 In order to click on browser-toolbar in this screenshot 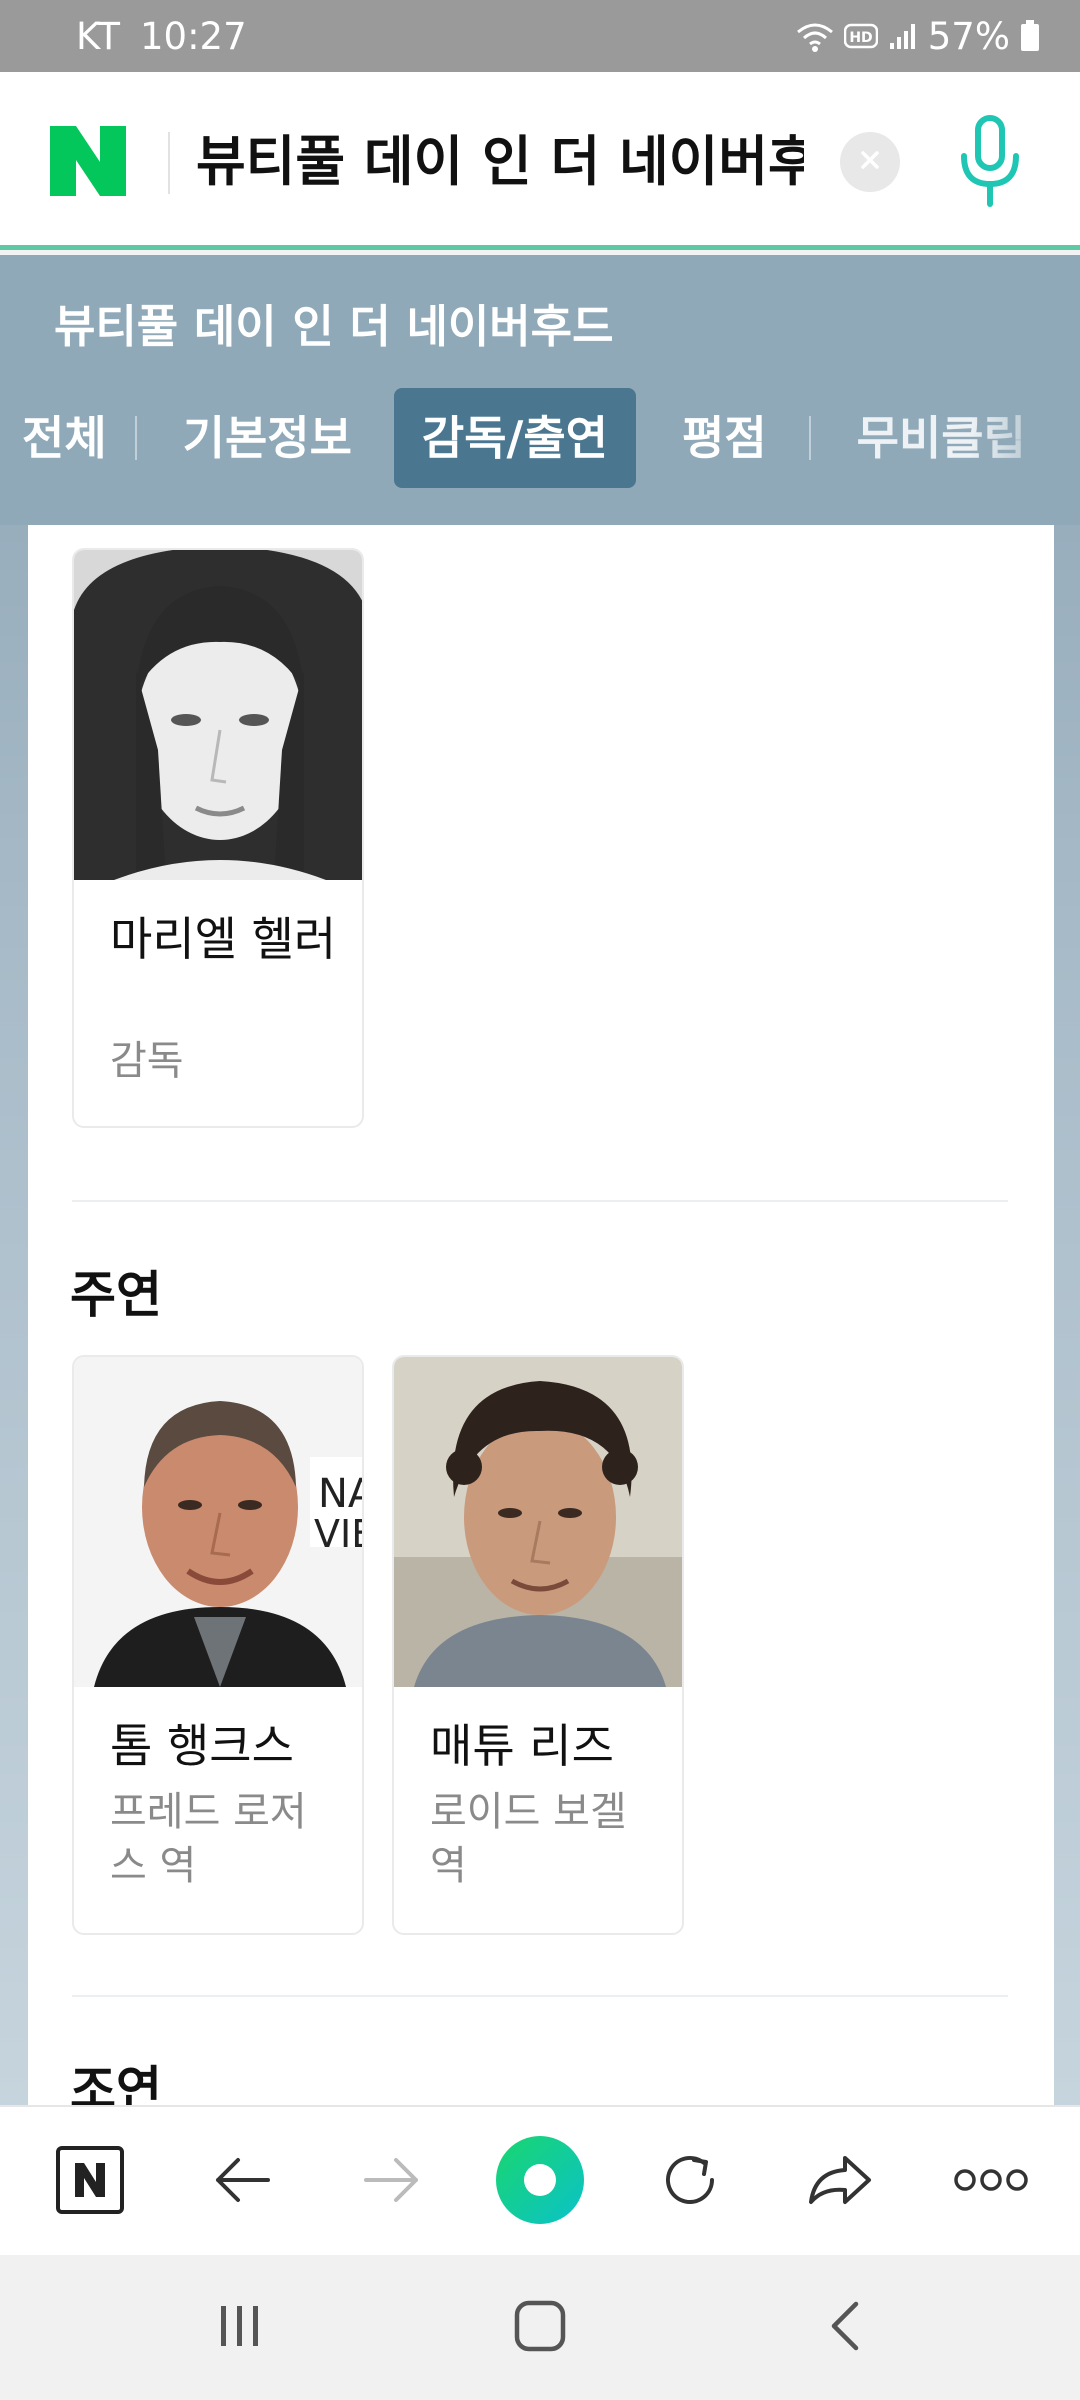, I will do `click(540, 2180)`.